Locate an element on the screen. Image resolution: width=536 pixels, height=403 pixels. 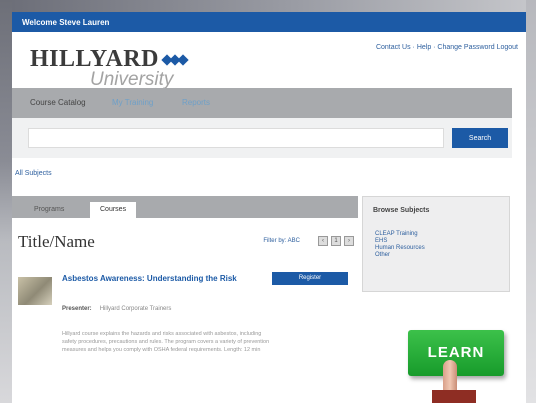
welcome-bar: Welcome Steve Lauren is located at coordinates (269, 22).